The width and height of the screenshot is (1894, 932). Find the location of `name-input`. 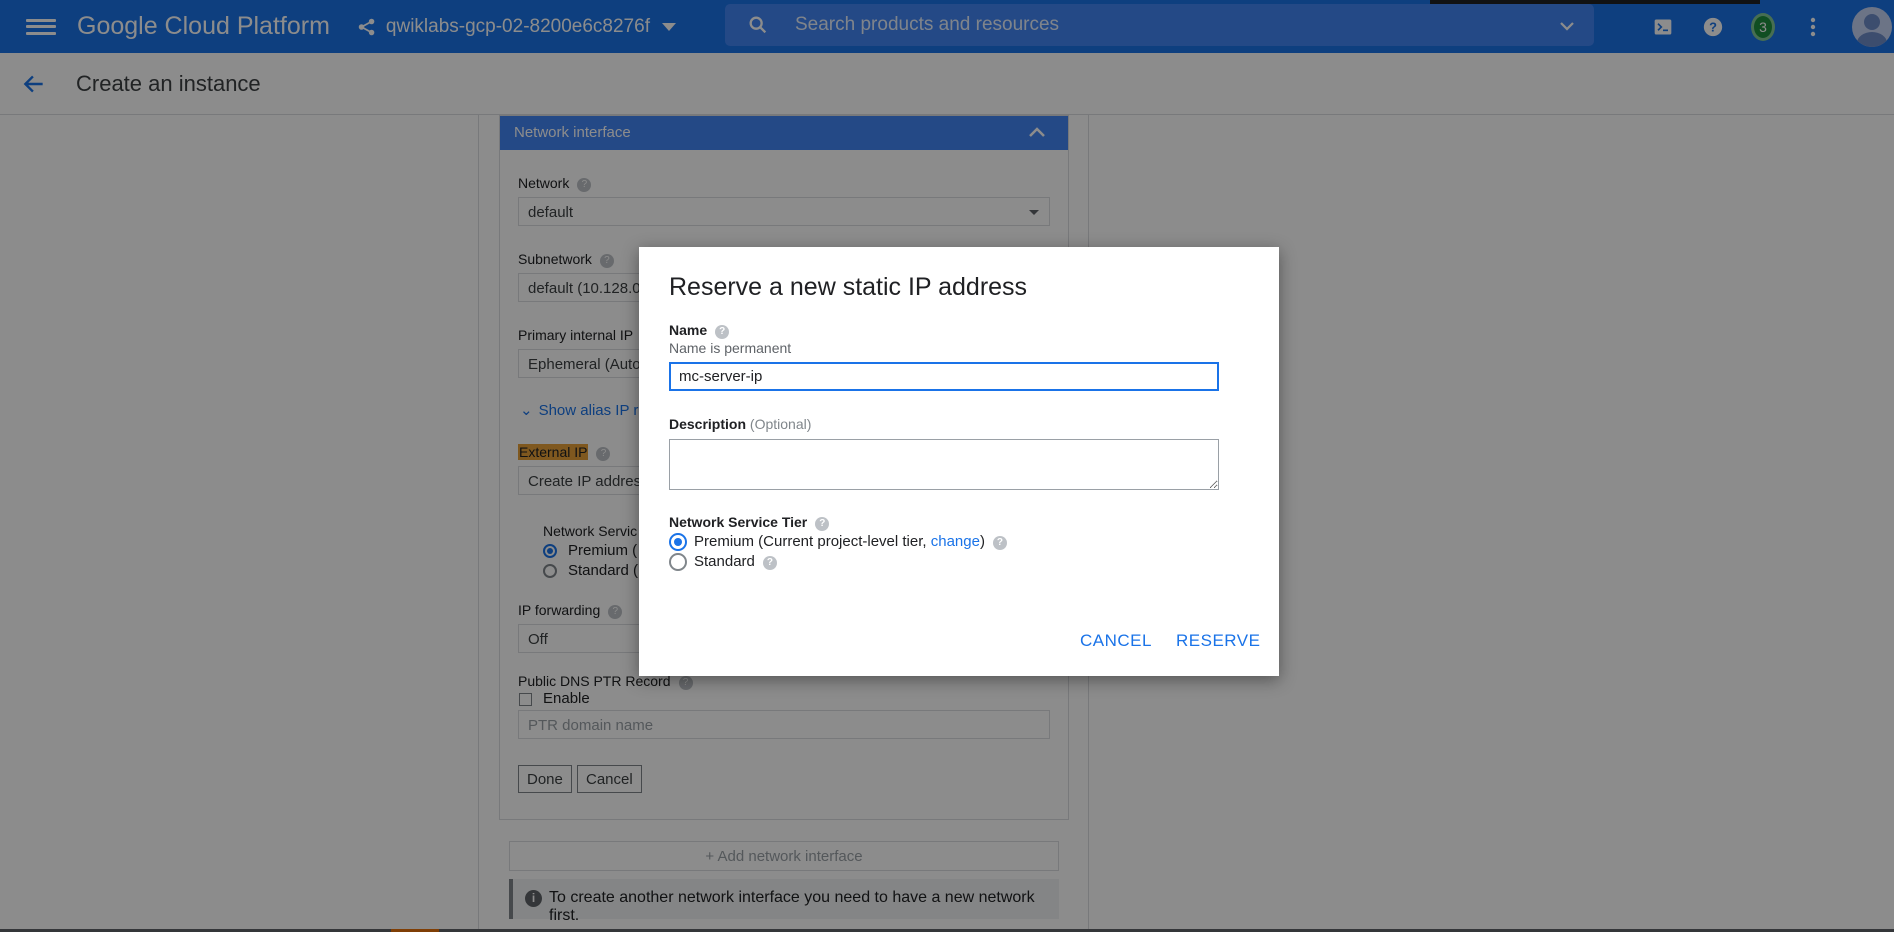

name-input is located at coordinates (944, 376).